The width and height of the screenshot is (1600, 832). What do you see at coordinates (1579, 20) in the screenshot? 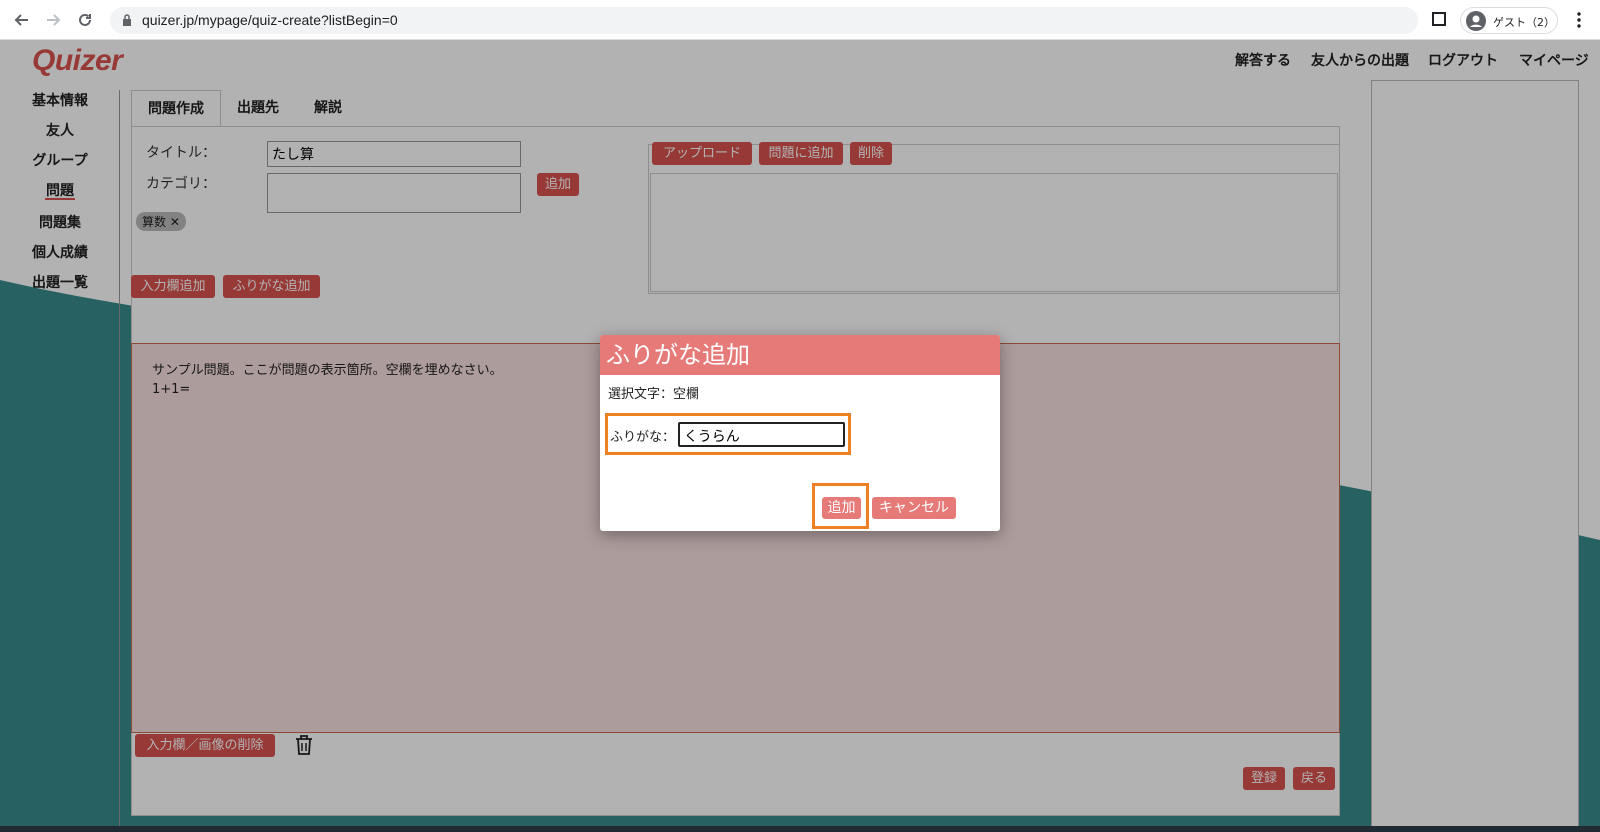
I see `menu-kebab-icon` at bounding box center [1579, 20].